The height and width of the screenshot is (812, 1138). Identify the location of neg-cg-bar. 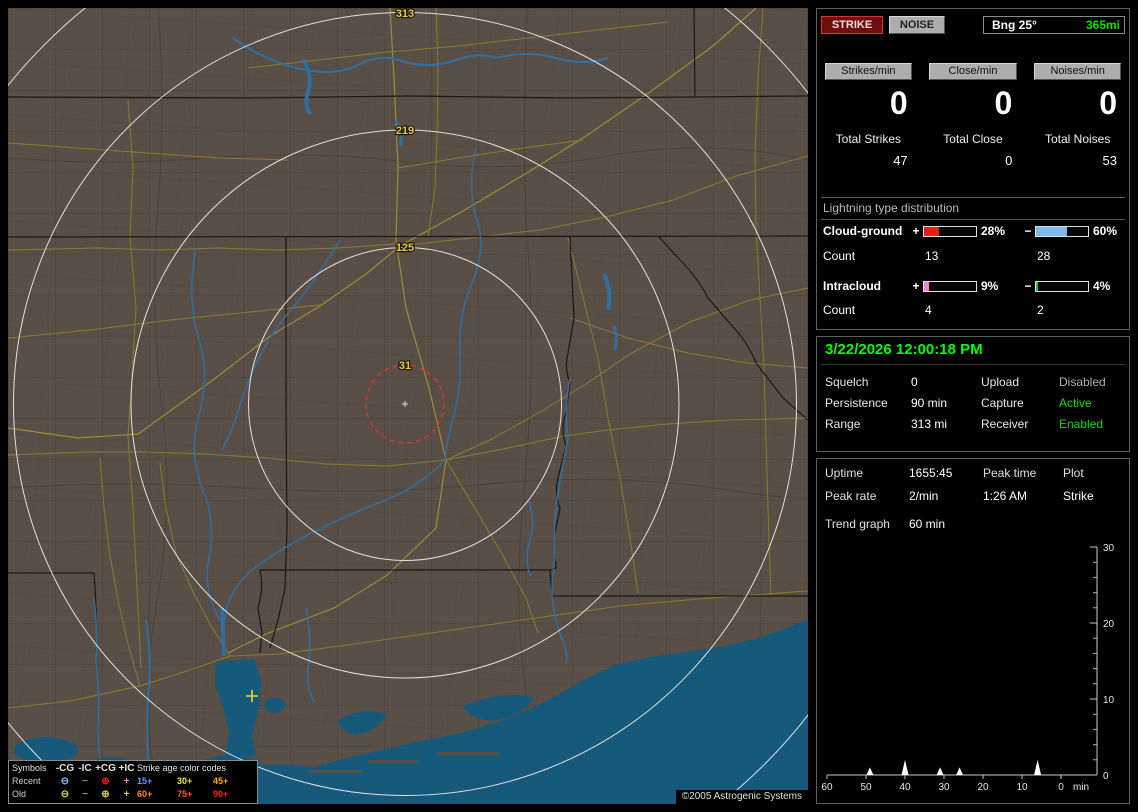
(1062, 231).